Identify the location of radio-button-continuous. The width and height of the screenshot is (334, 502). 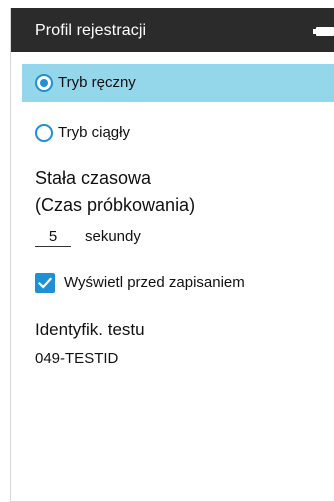
(44, 133).